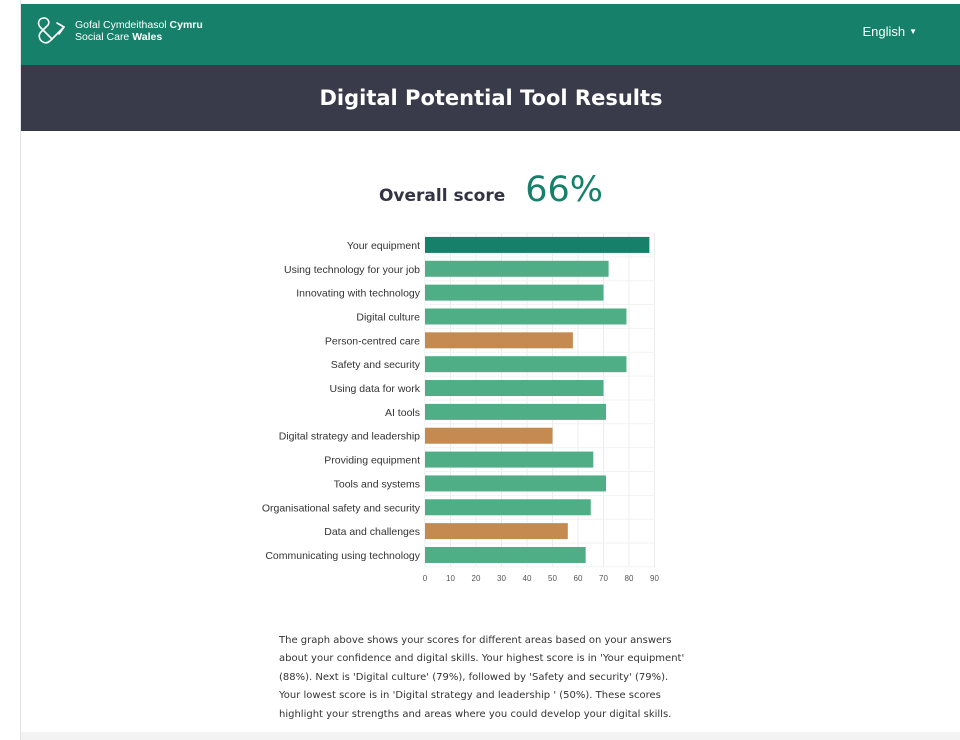 The image size is (960, 740). What do you see at coordinates (629, 578) in the screenshot?
I see `x-tick-label: 80` at bounding box center [629, 578].